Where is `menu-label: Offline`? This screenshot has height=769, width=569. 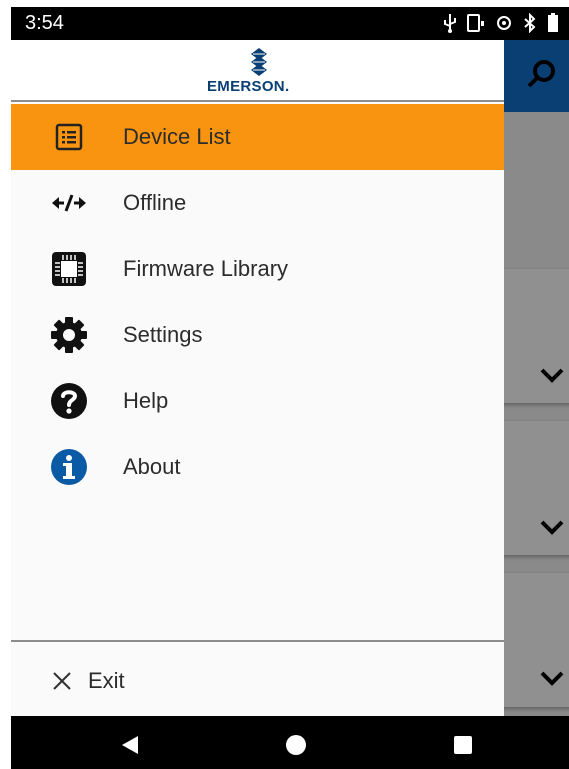
menu-label: Offline is located at coordinates (155, 202).